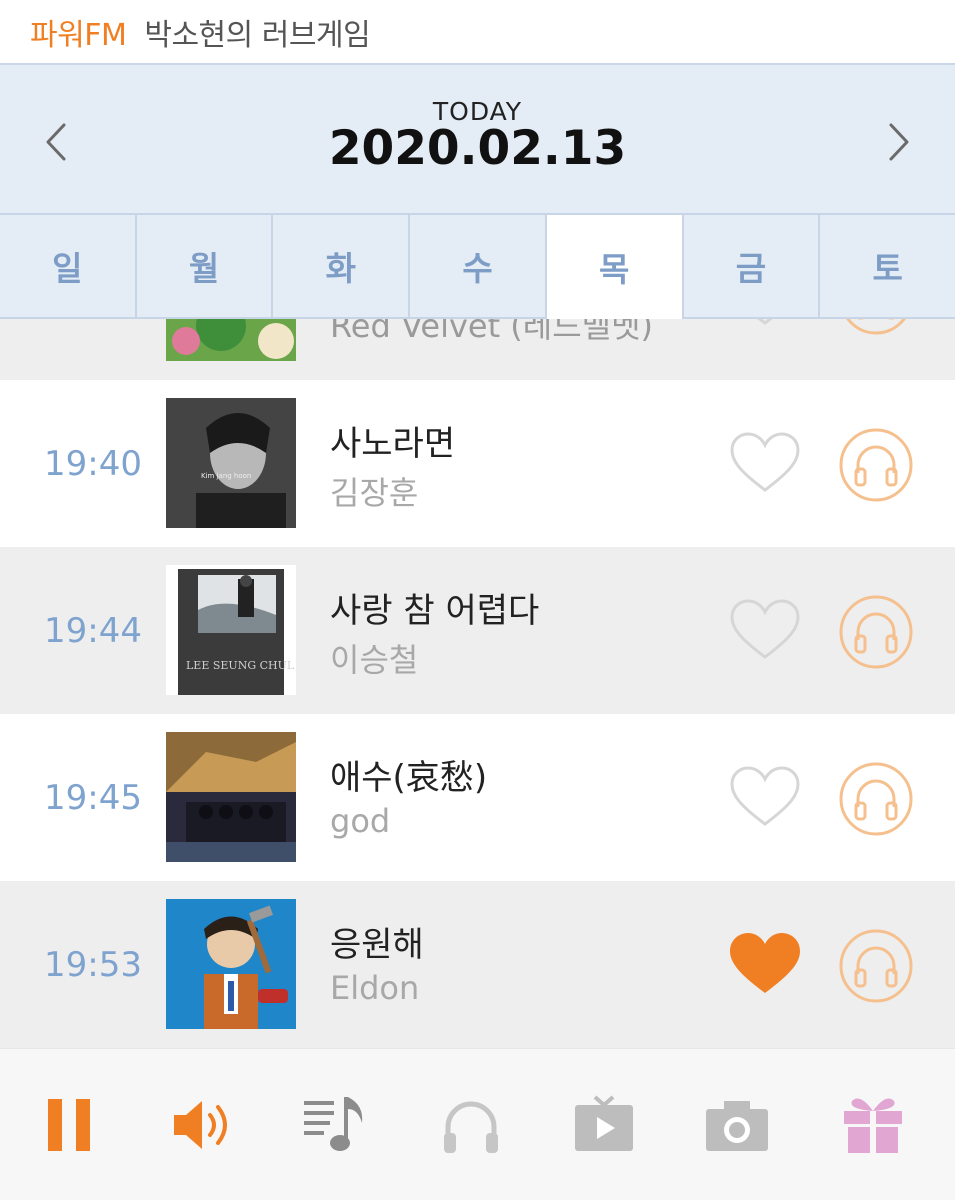  I want to click on video-icon, so click(604, 1123).